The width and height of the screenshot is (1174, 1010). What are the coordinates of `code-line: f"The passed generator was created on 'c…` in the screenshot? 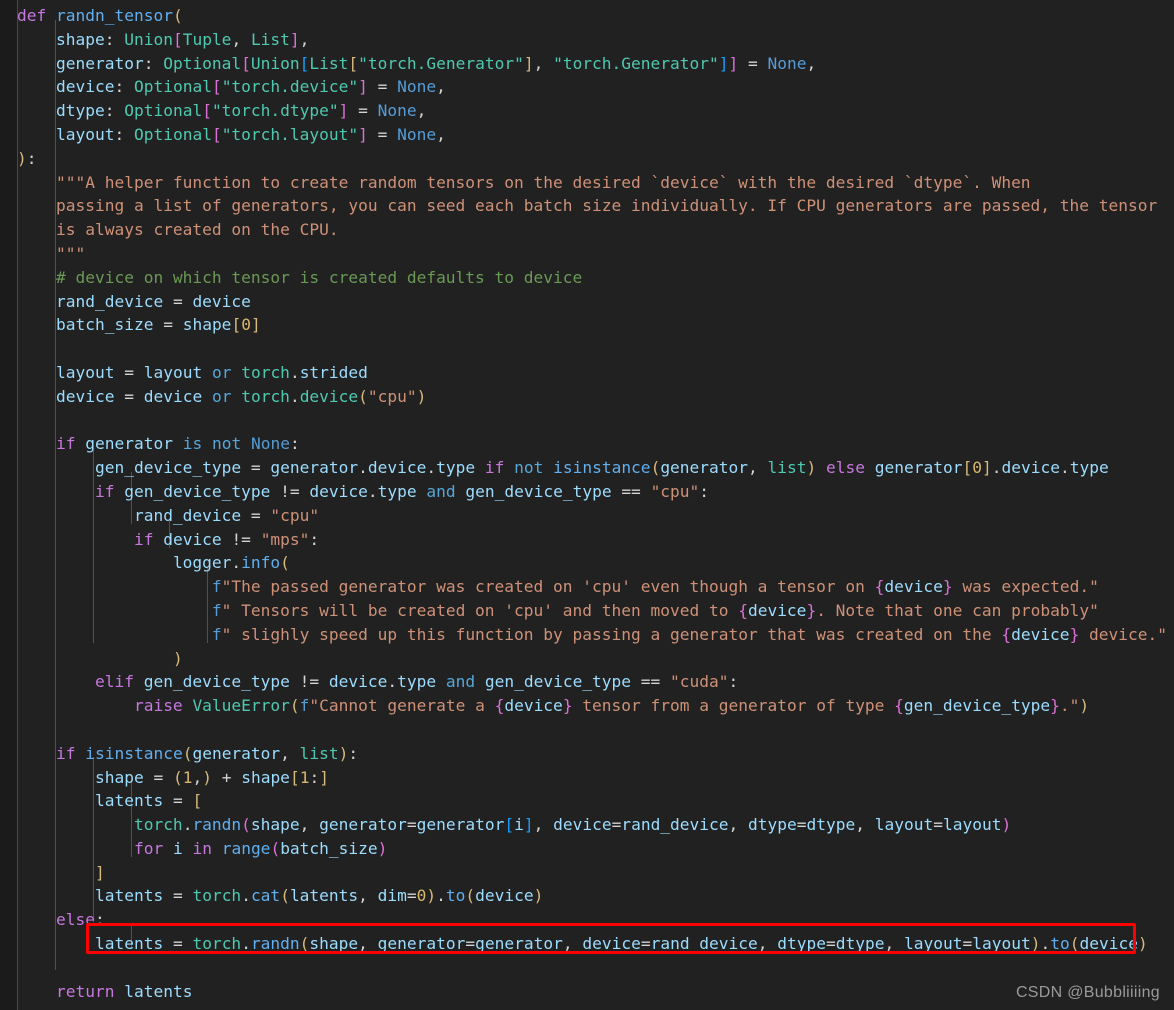 It's located at (595, 587).